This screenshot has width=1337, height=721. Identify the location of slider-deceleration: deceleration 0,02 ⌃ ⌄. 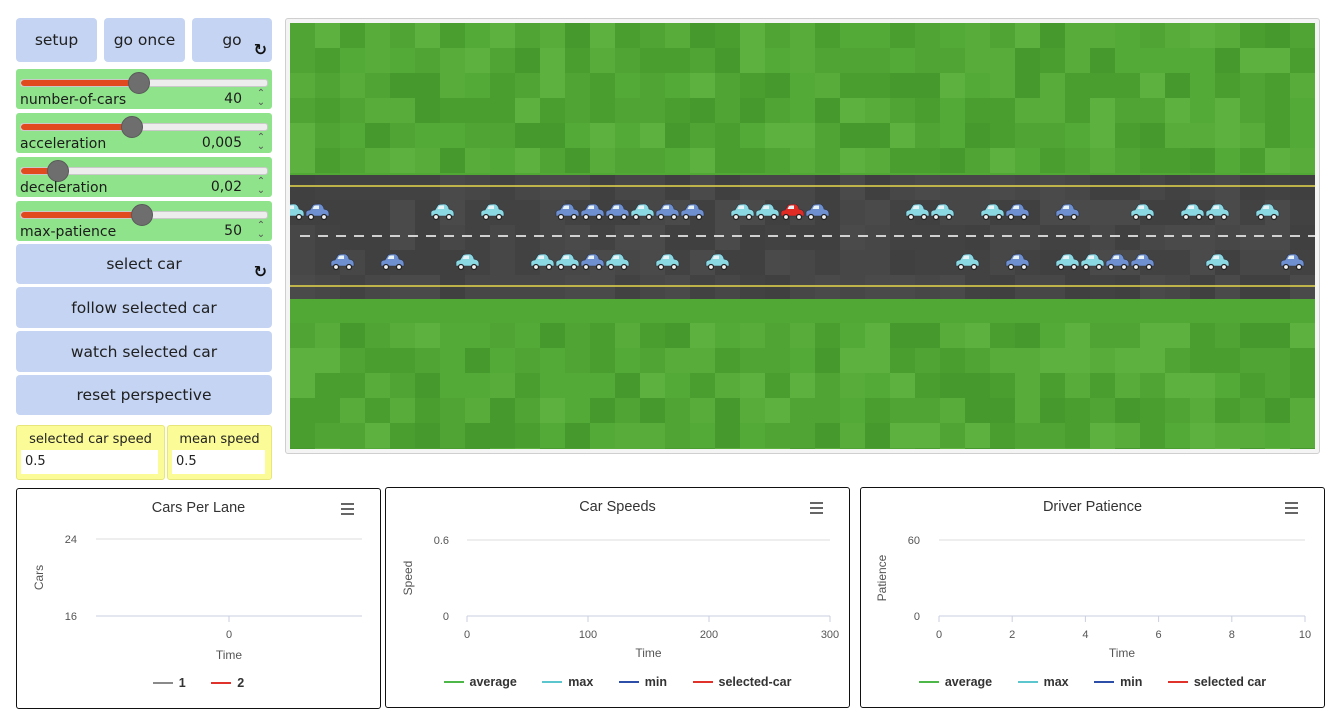
(144, 177).